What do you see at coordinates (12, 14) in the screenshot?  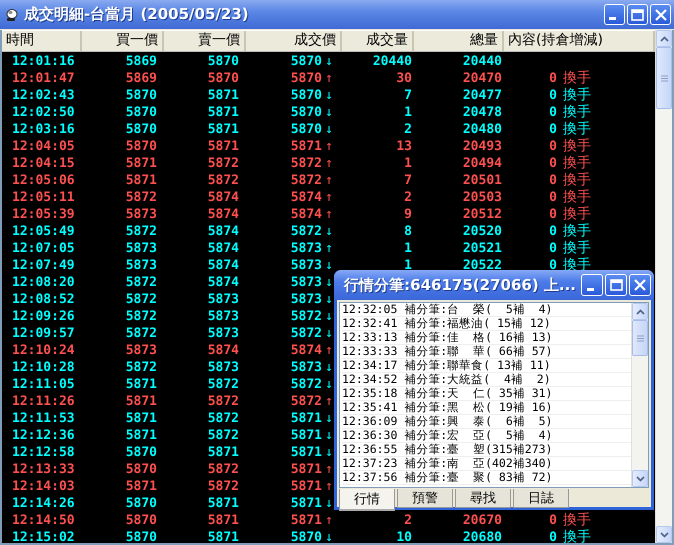 I see `app-icon` at bounding box center [12, 14].